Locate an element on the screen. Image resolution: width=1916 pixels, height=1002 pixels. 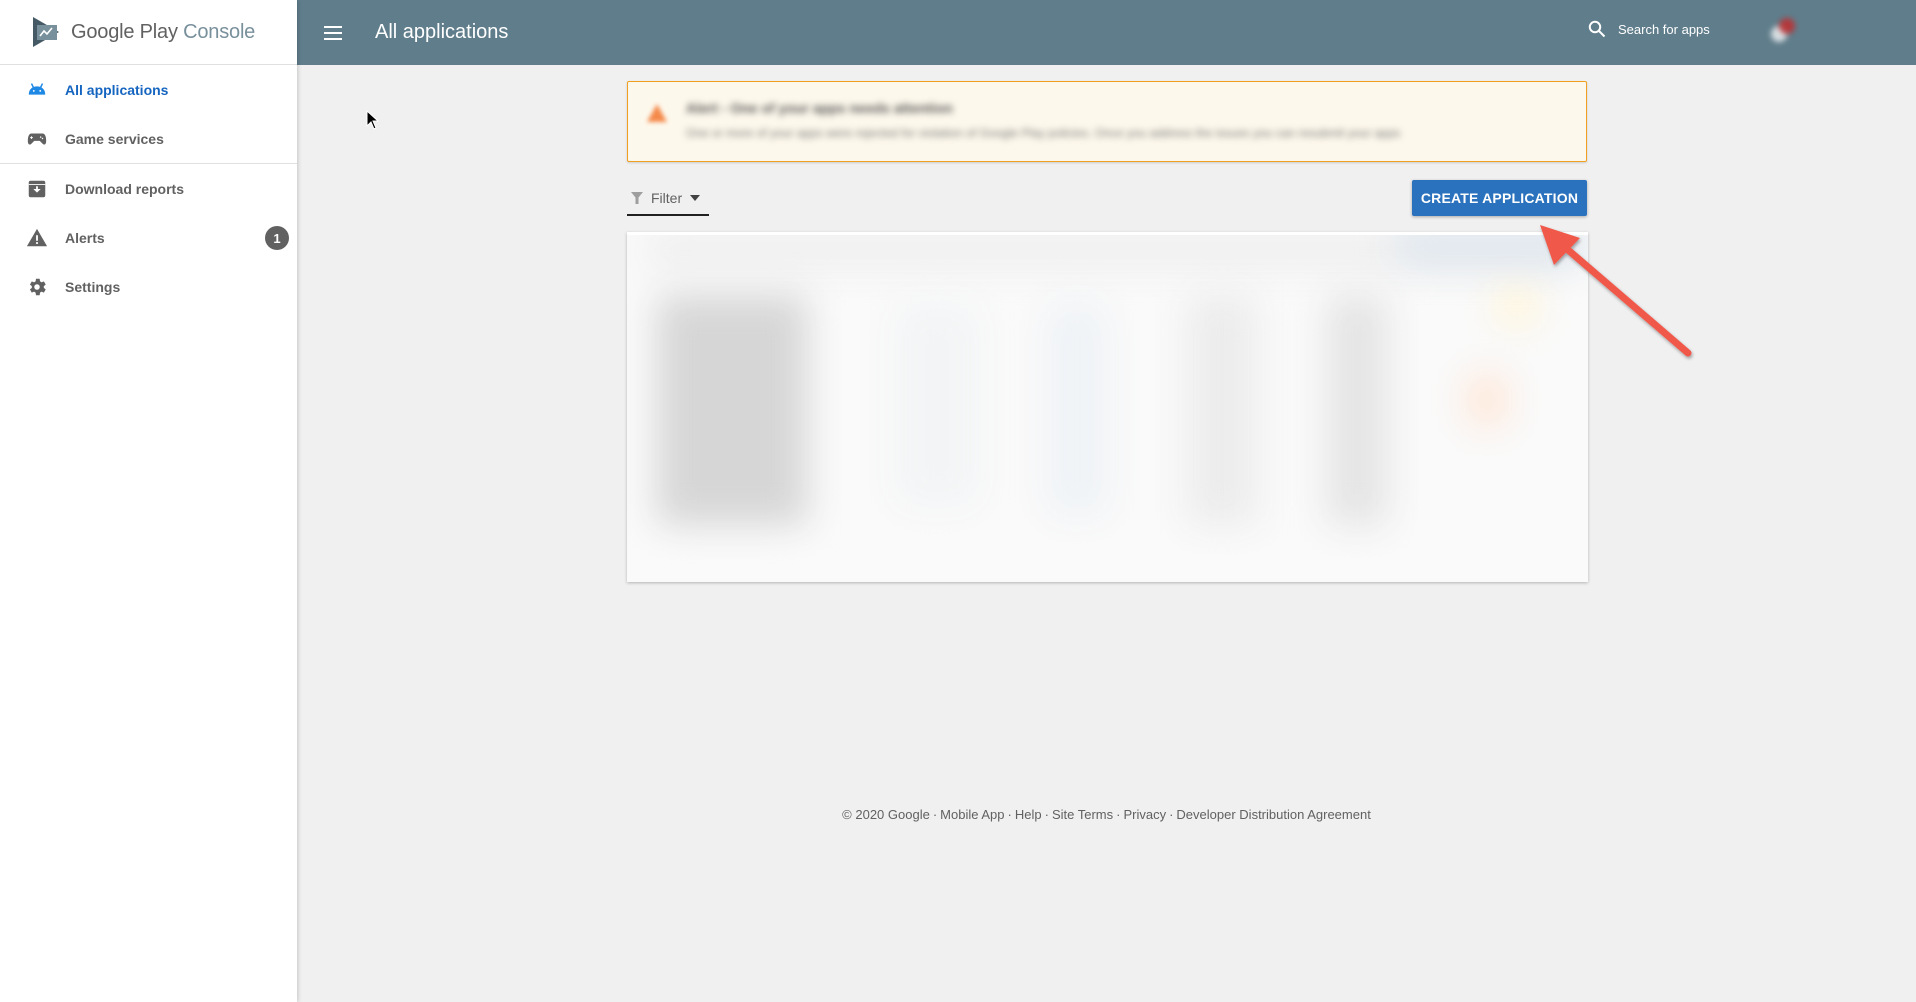
notifications-button is located at coordinates (1782, 31).